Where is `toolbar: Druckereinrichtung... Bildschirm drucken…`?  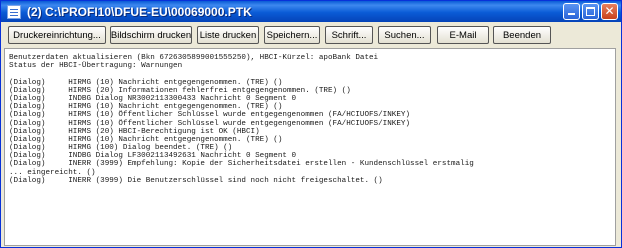 toolbar: Druckereinrichtung... Bildschirm drucken… is located at coordinates (311, 34).